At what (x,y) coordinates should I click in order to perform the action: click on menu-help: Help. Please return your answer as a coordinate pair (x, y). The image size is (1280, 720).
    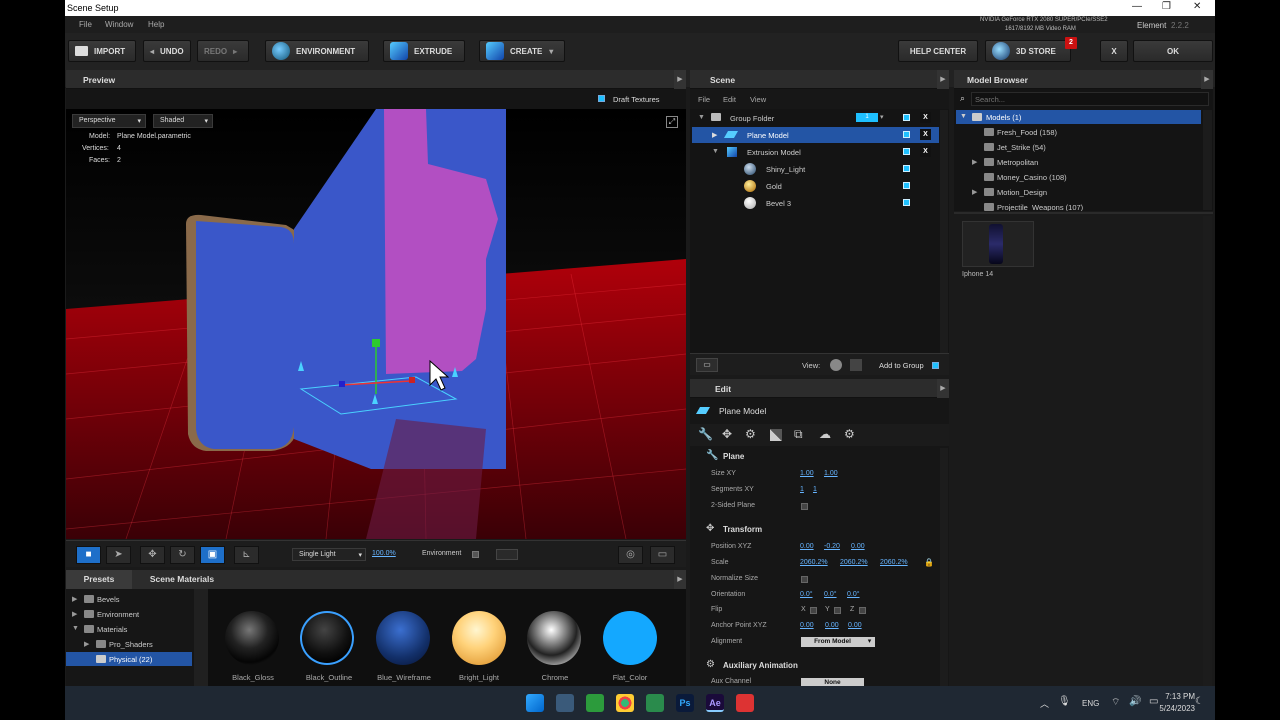
    Looking at the image, I should click on (156, 24).